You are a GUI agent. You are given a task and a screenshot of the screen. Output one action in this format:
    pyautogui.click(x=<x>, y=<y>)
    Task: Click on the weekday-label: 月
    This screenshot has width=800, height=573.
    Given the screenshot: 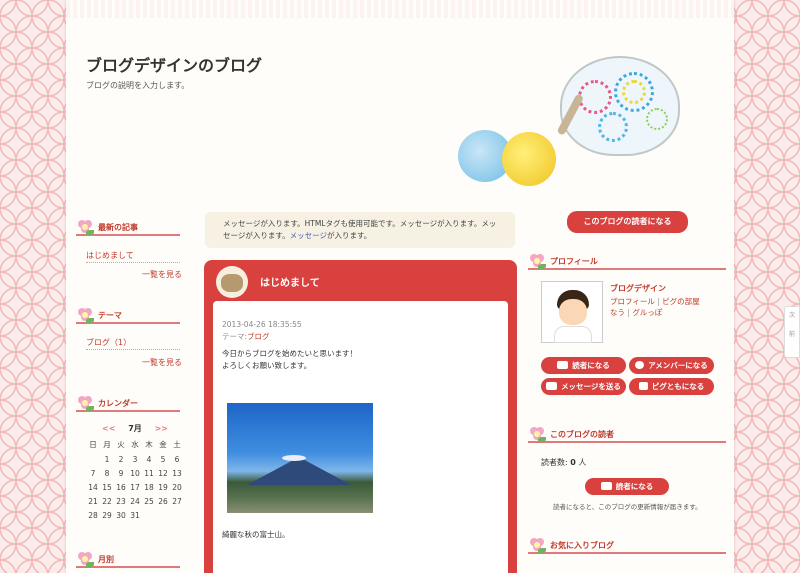 What is the action you would take?
    pyautogui.click(x=107, y=444)
    